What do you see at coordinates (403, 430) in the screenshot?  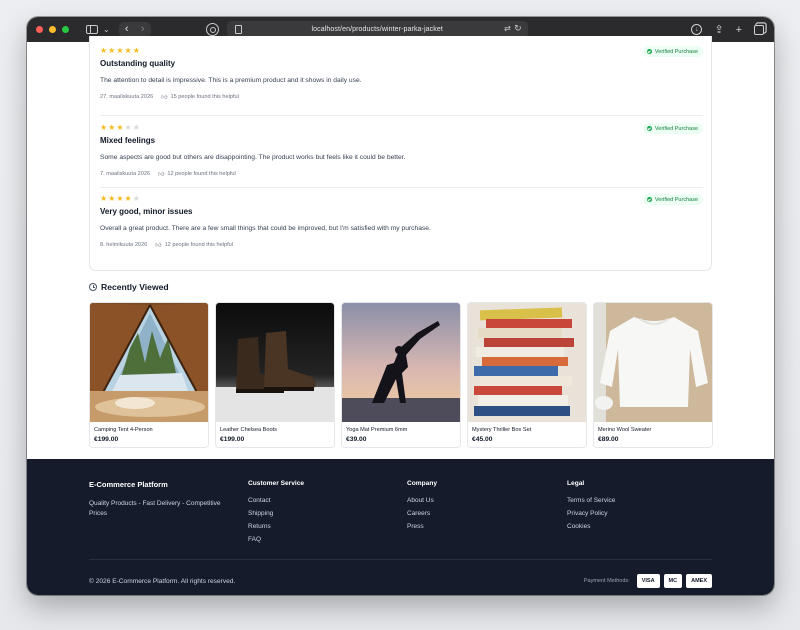 I see `product-name: Yoga Mat Premium 6mm` at bounding box center [403, 430].